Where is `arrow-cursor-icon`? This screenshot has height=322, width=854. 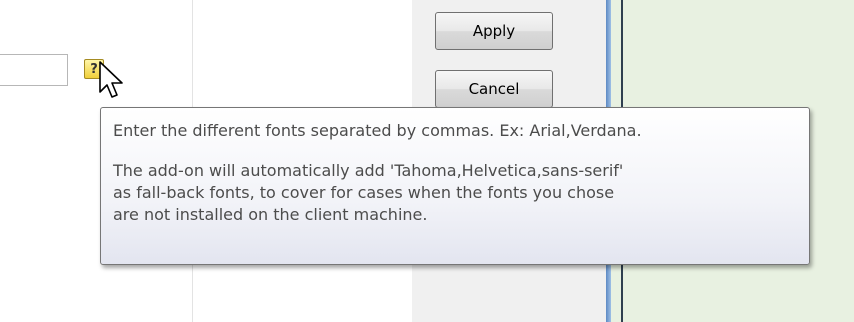
arrow-cursor-icon is located at coordinates (111, 79).